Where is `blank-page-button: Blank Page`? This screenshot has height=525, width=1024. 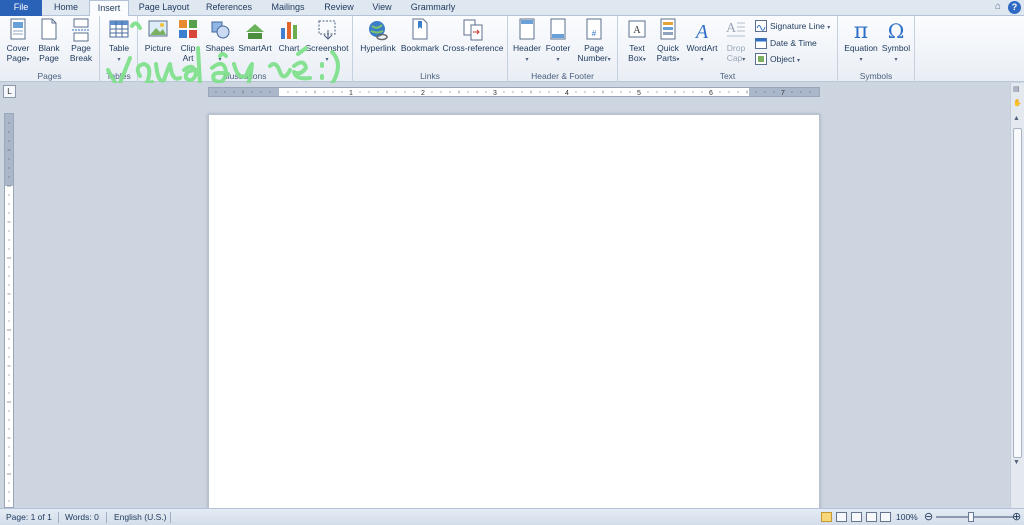 blank-page-button: Blank Page is located at coordinates (49, 40).